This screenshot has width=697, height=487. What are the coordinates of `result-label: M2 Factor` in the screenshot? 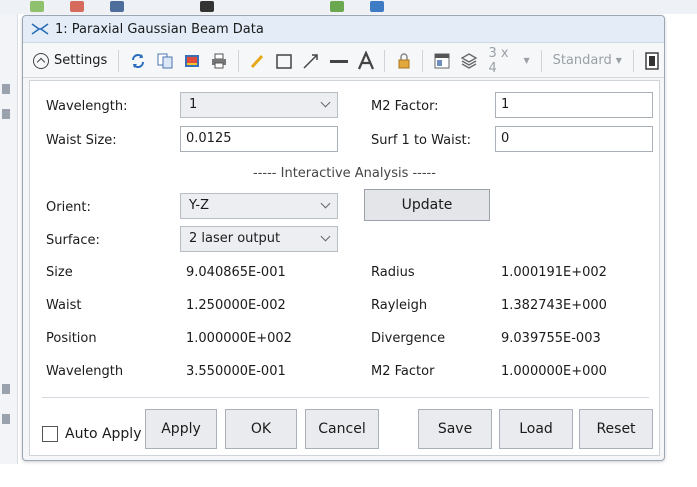 It's located at (402, 371).